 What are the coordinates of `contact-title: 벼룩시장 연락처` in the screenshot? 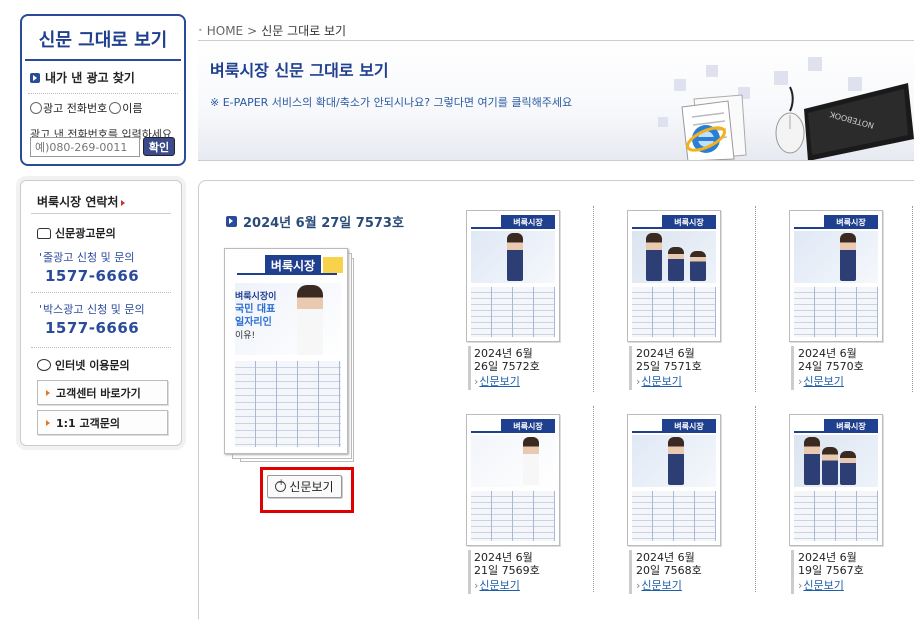 It's located at (81, 201).